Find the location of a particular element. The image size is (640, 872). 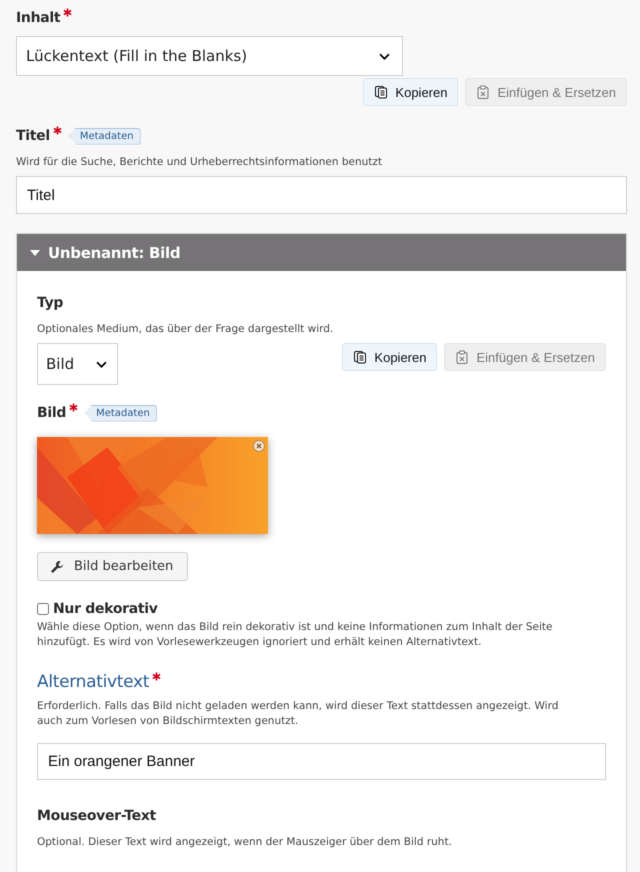

decorative-checkbox is located at coordinates (43, 609).